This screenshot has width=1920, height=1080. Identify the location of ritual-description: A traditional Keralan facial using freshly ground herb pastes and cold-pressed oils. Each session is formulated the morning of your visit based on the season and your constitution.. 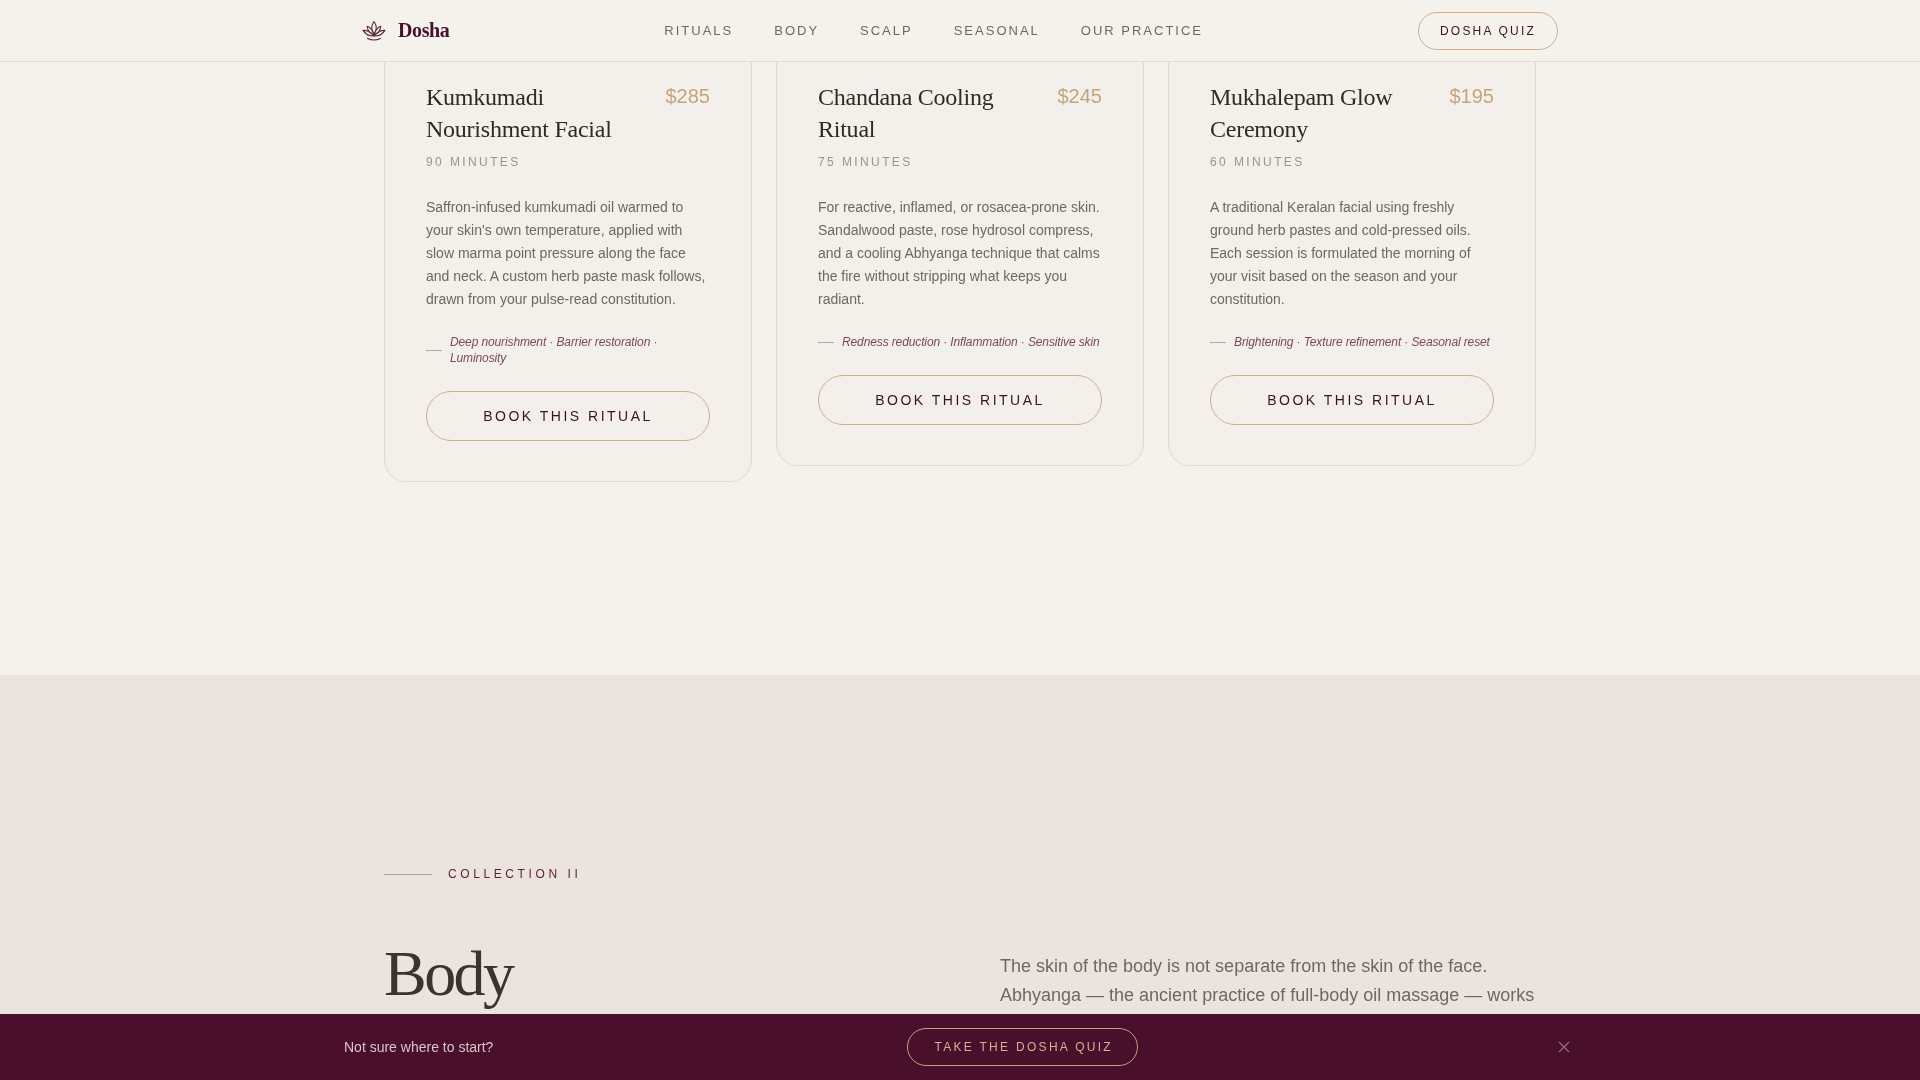
(1341, 253).